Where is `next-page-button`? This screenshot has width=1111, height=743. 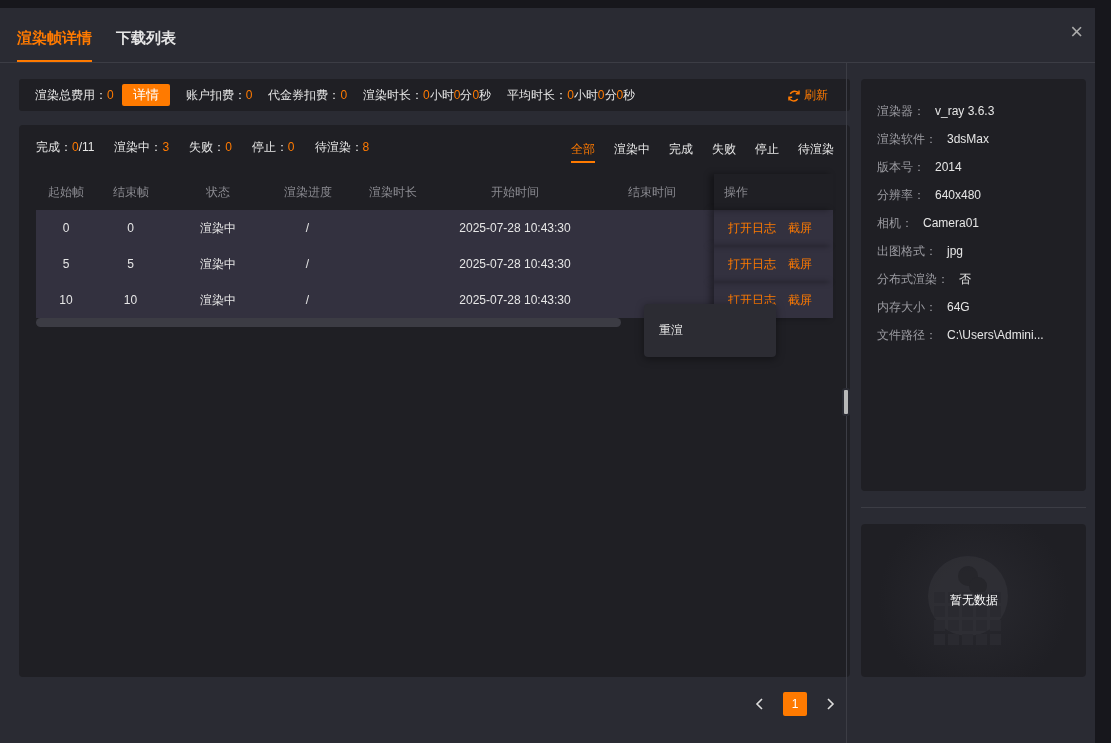 next-page-button is located at coordinates (830, 704).